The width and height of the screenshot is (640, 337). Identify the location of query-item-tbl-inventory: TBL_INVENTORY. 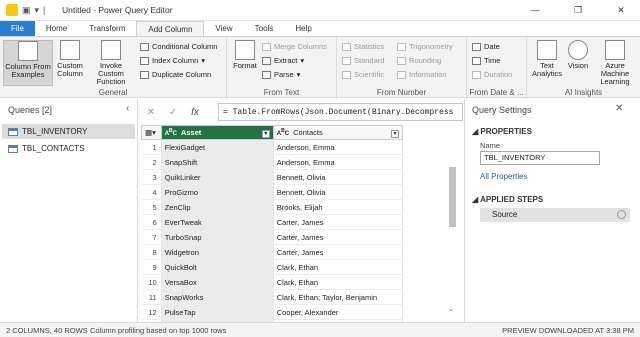
(68, 131).